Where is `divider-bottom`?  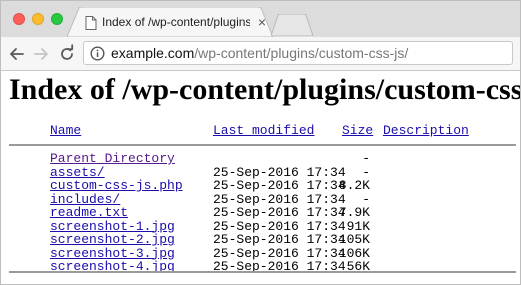 divider-bottom is located at coordinates (262, 272).